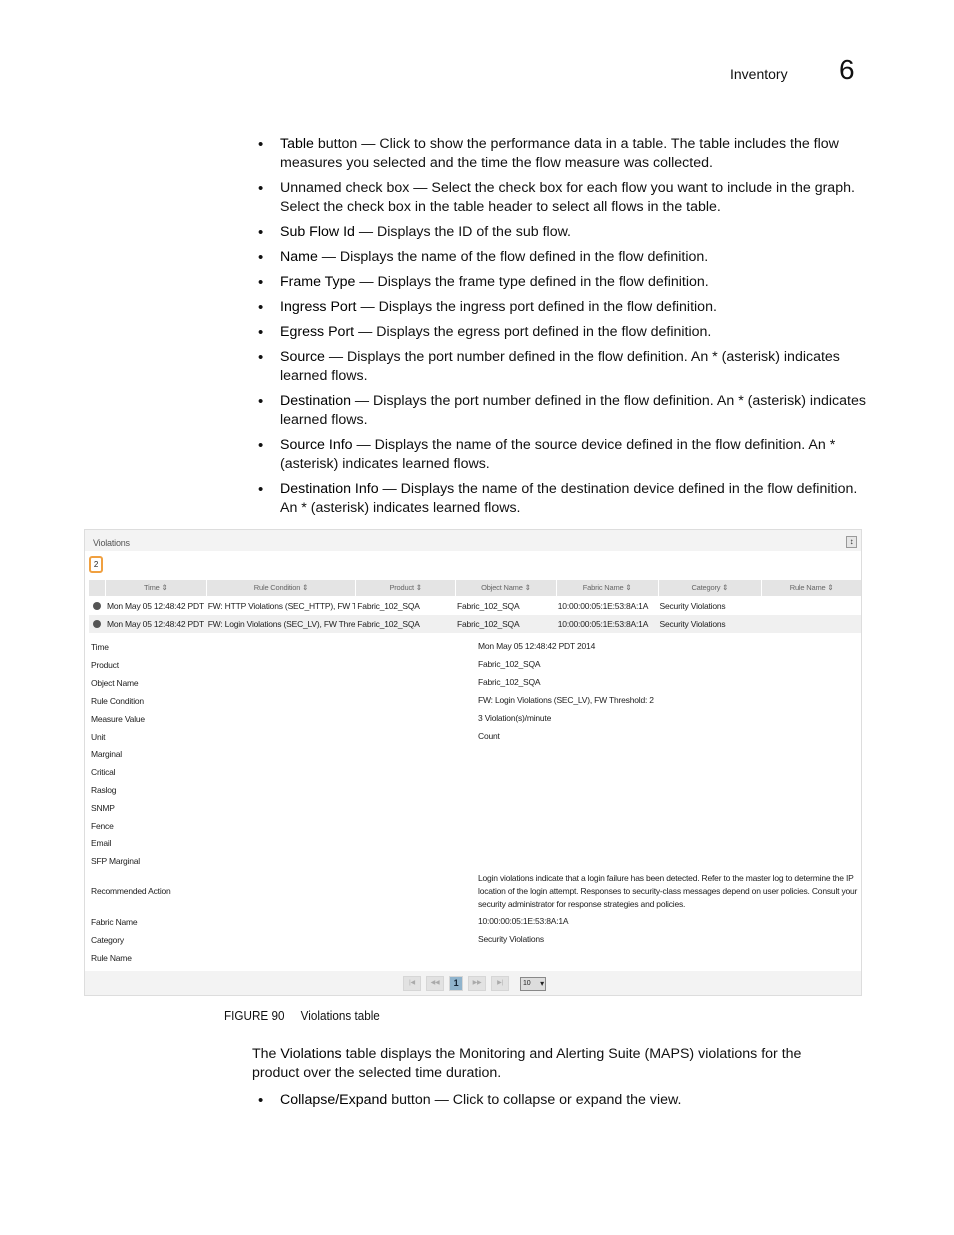  Describe the element at coordinates (316, 445) in the screenshot. I see `term: Source Info` at that location.